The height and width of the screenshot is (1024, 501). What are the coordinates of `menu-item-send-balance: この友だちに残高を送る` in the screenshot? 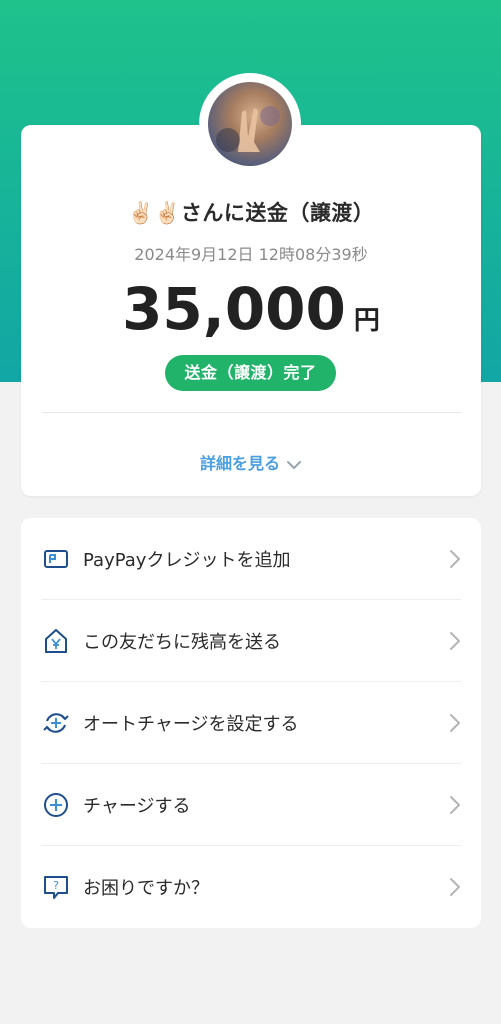 It's located at (251, 641).